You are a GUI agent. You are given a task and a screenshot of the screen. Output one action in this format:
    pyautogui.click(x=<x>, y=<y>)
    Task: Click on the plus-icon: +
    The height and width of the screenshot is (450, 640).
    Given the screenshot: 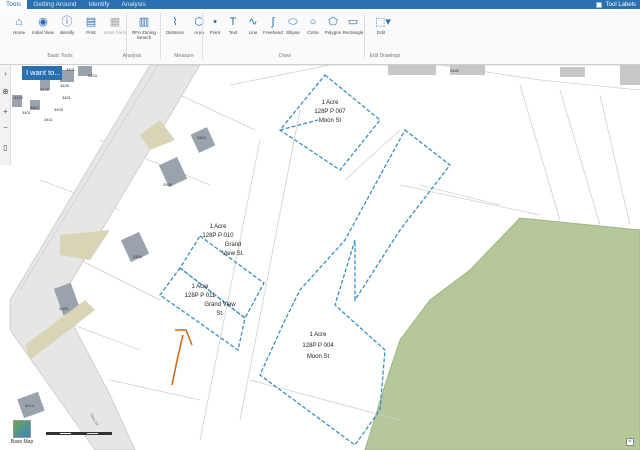 What is the action you would take?
    pyautogui.click(x=5, y=111)
    